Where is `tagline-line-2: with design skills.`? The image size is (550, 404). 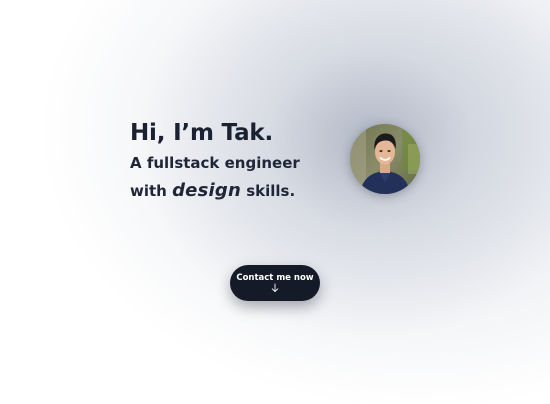
tagline-line-2: with design skills. is located at coordinates (230, 191).